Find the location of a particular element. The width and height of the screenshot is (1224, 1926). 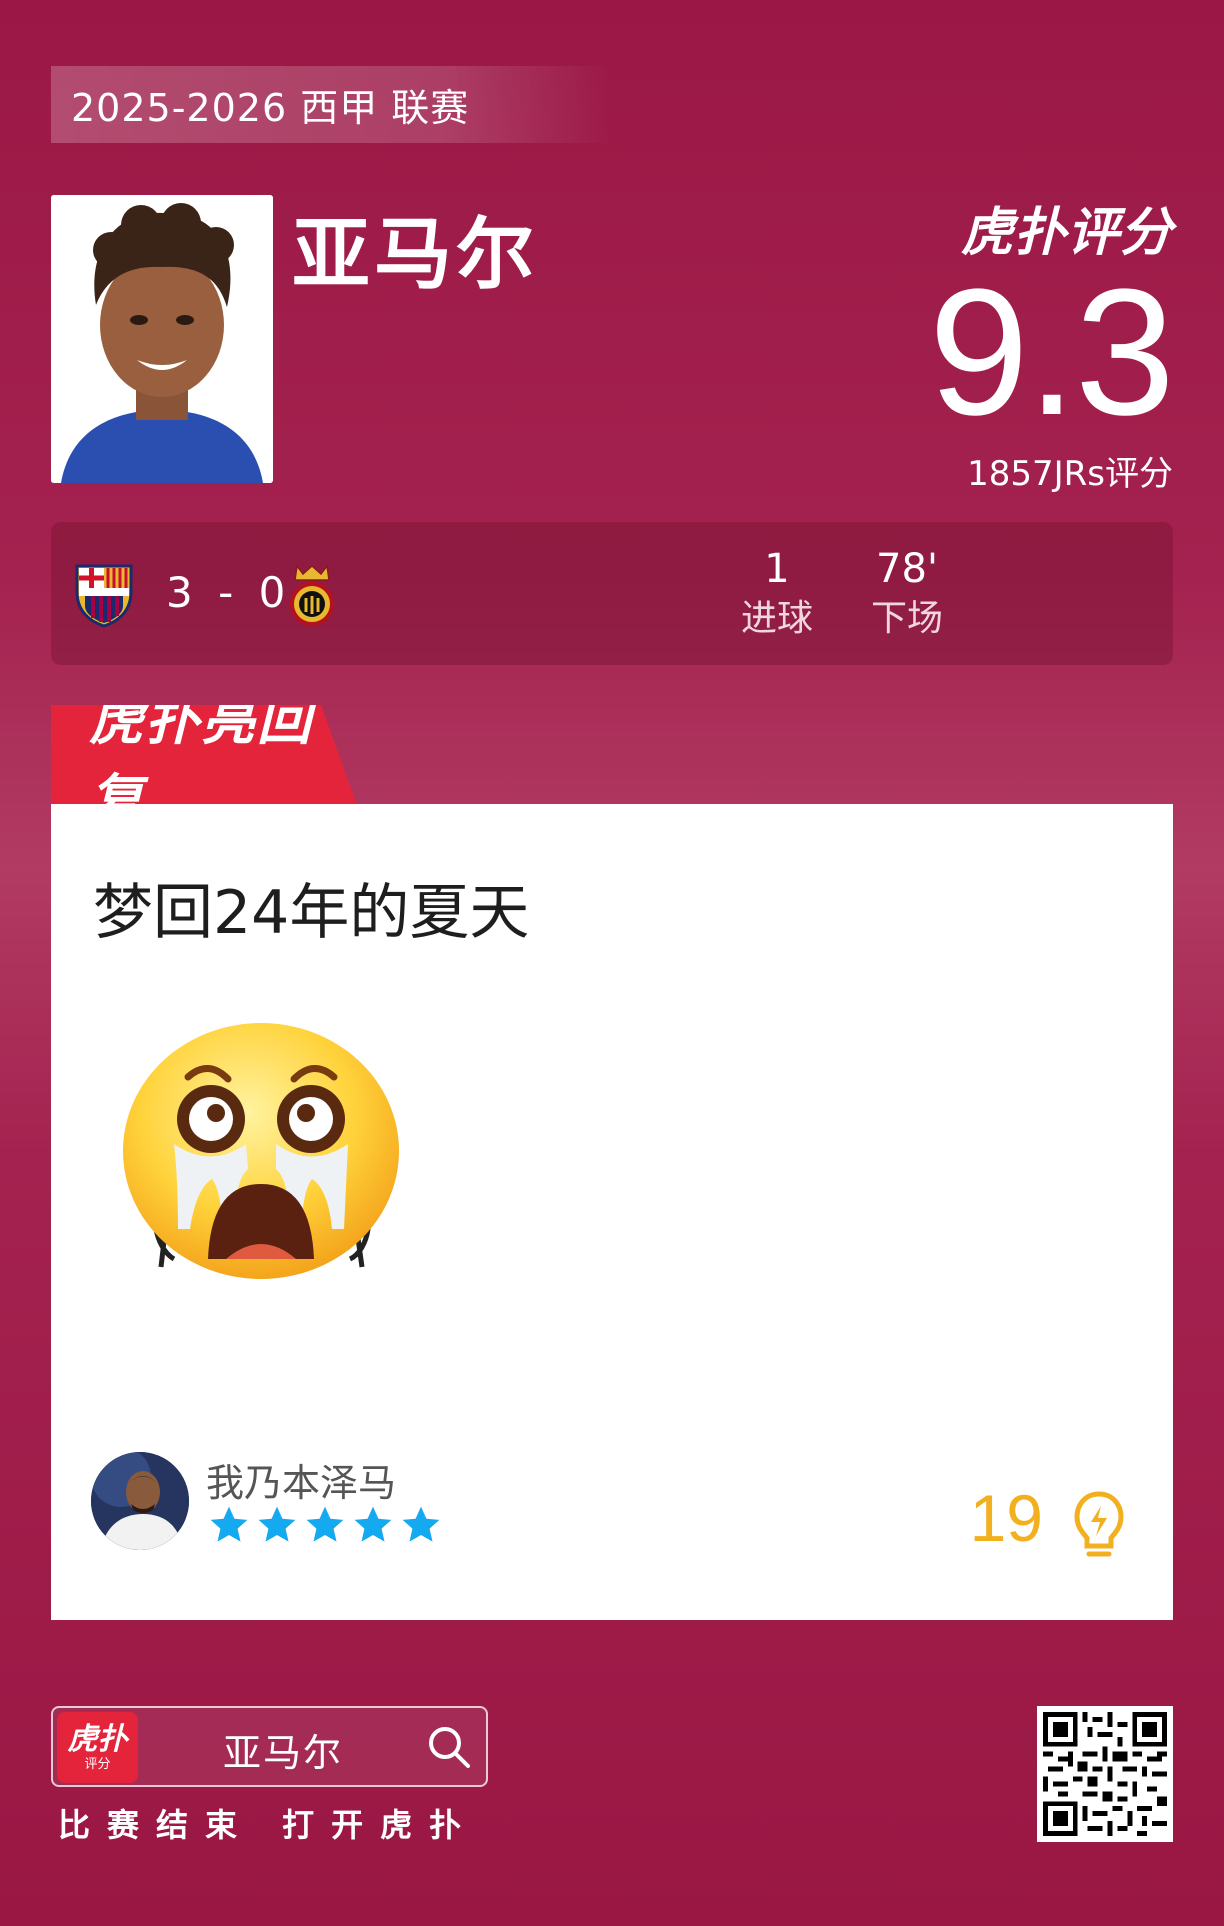

season-label: 2025-2026 西甲 联赛 is located at coordinates (270, 108).